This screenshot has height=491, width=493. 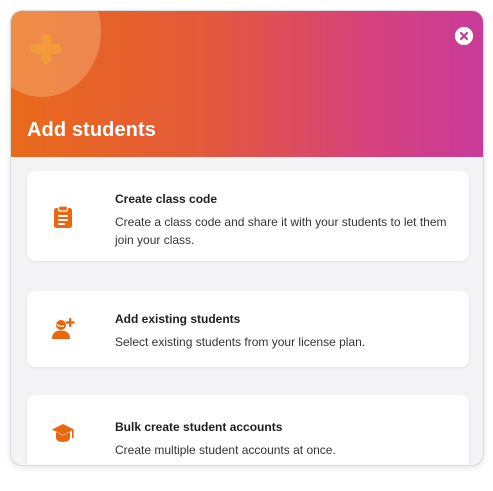 I want to click on close-button, so click(x=464, y=36).